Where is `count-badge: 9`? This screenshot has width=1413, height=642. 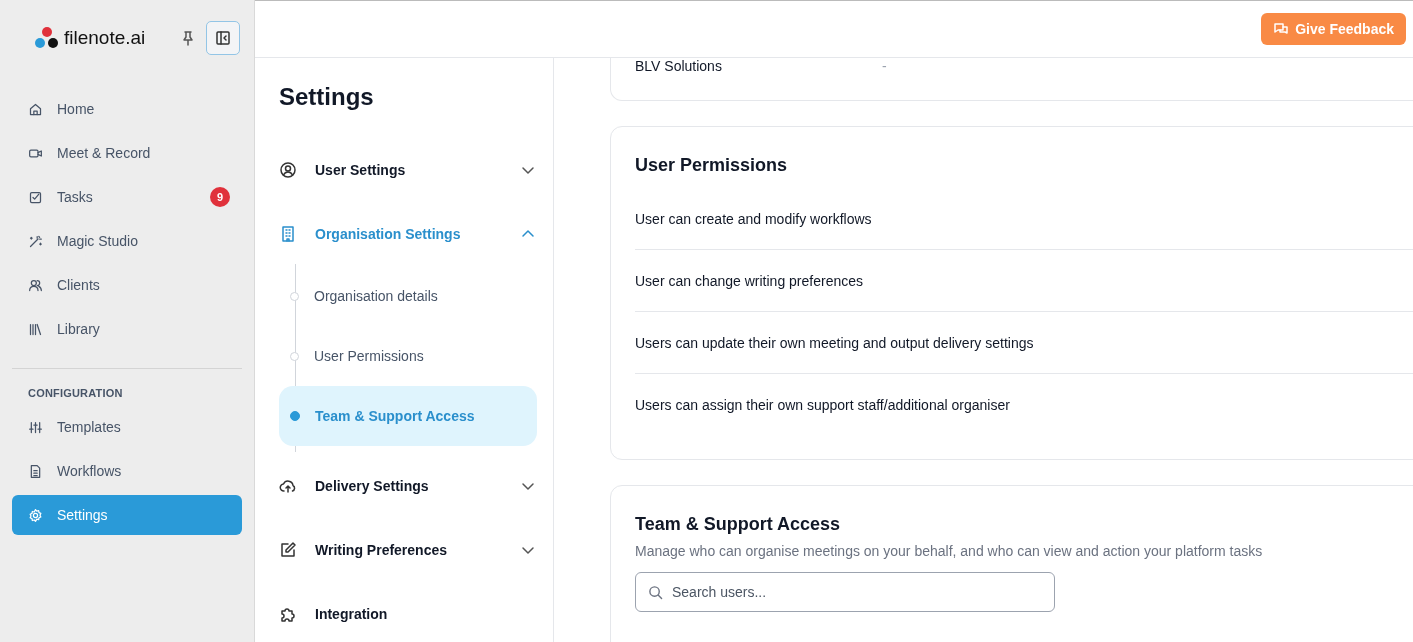
count-badge: 9 is located at coordinates (220, 197).